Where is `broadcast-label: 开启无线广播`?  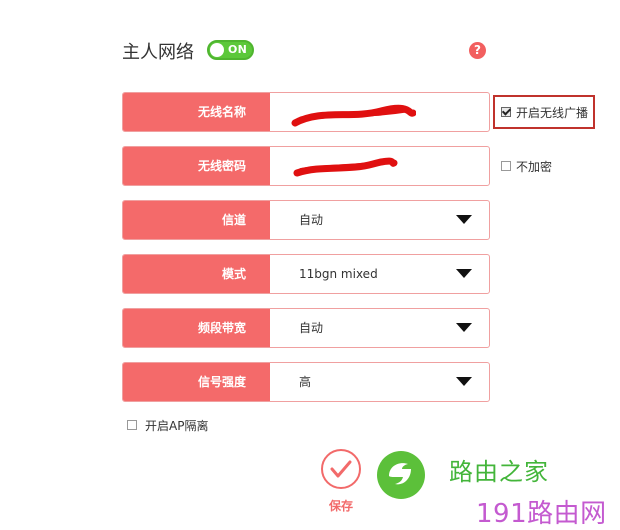 broadcast-label: 开启无线广播 is located at coordinates (552, 113).